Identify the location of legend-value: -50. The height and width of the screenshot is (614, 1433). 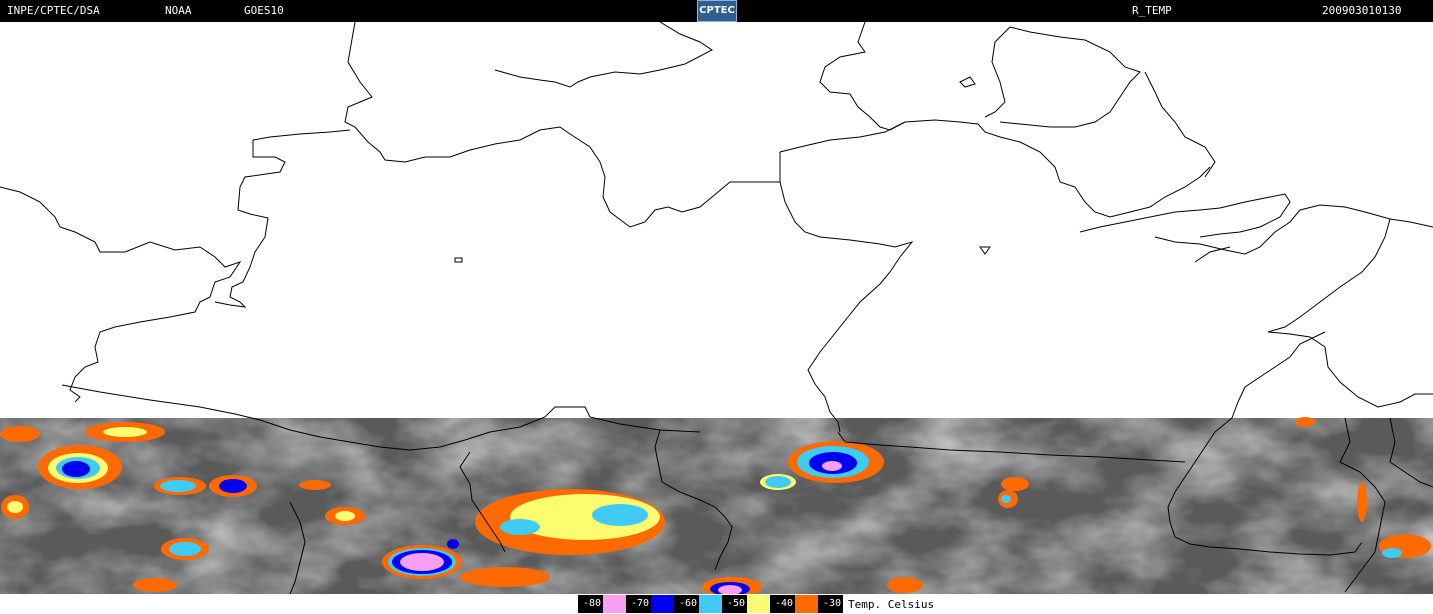
(734, 604).